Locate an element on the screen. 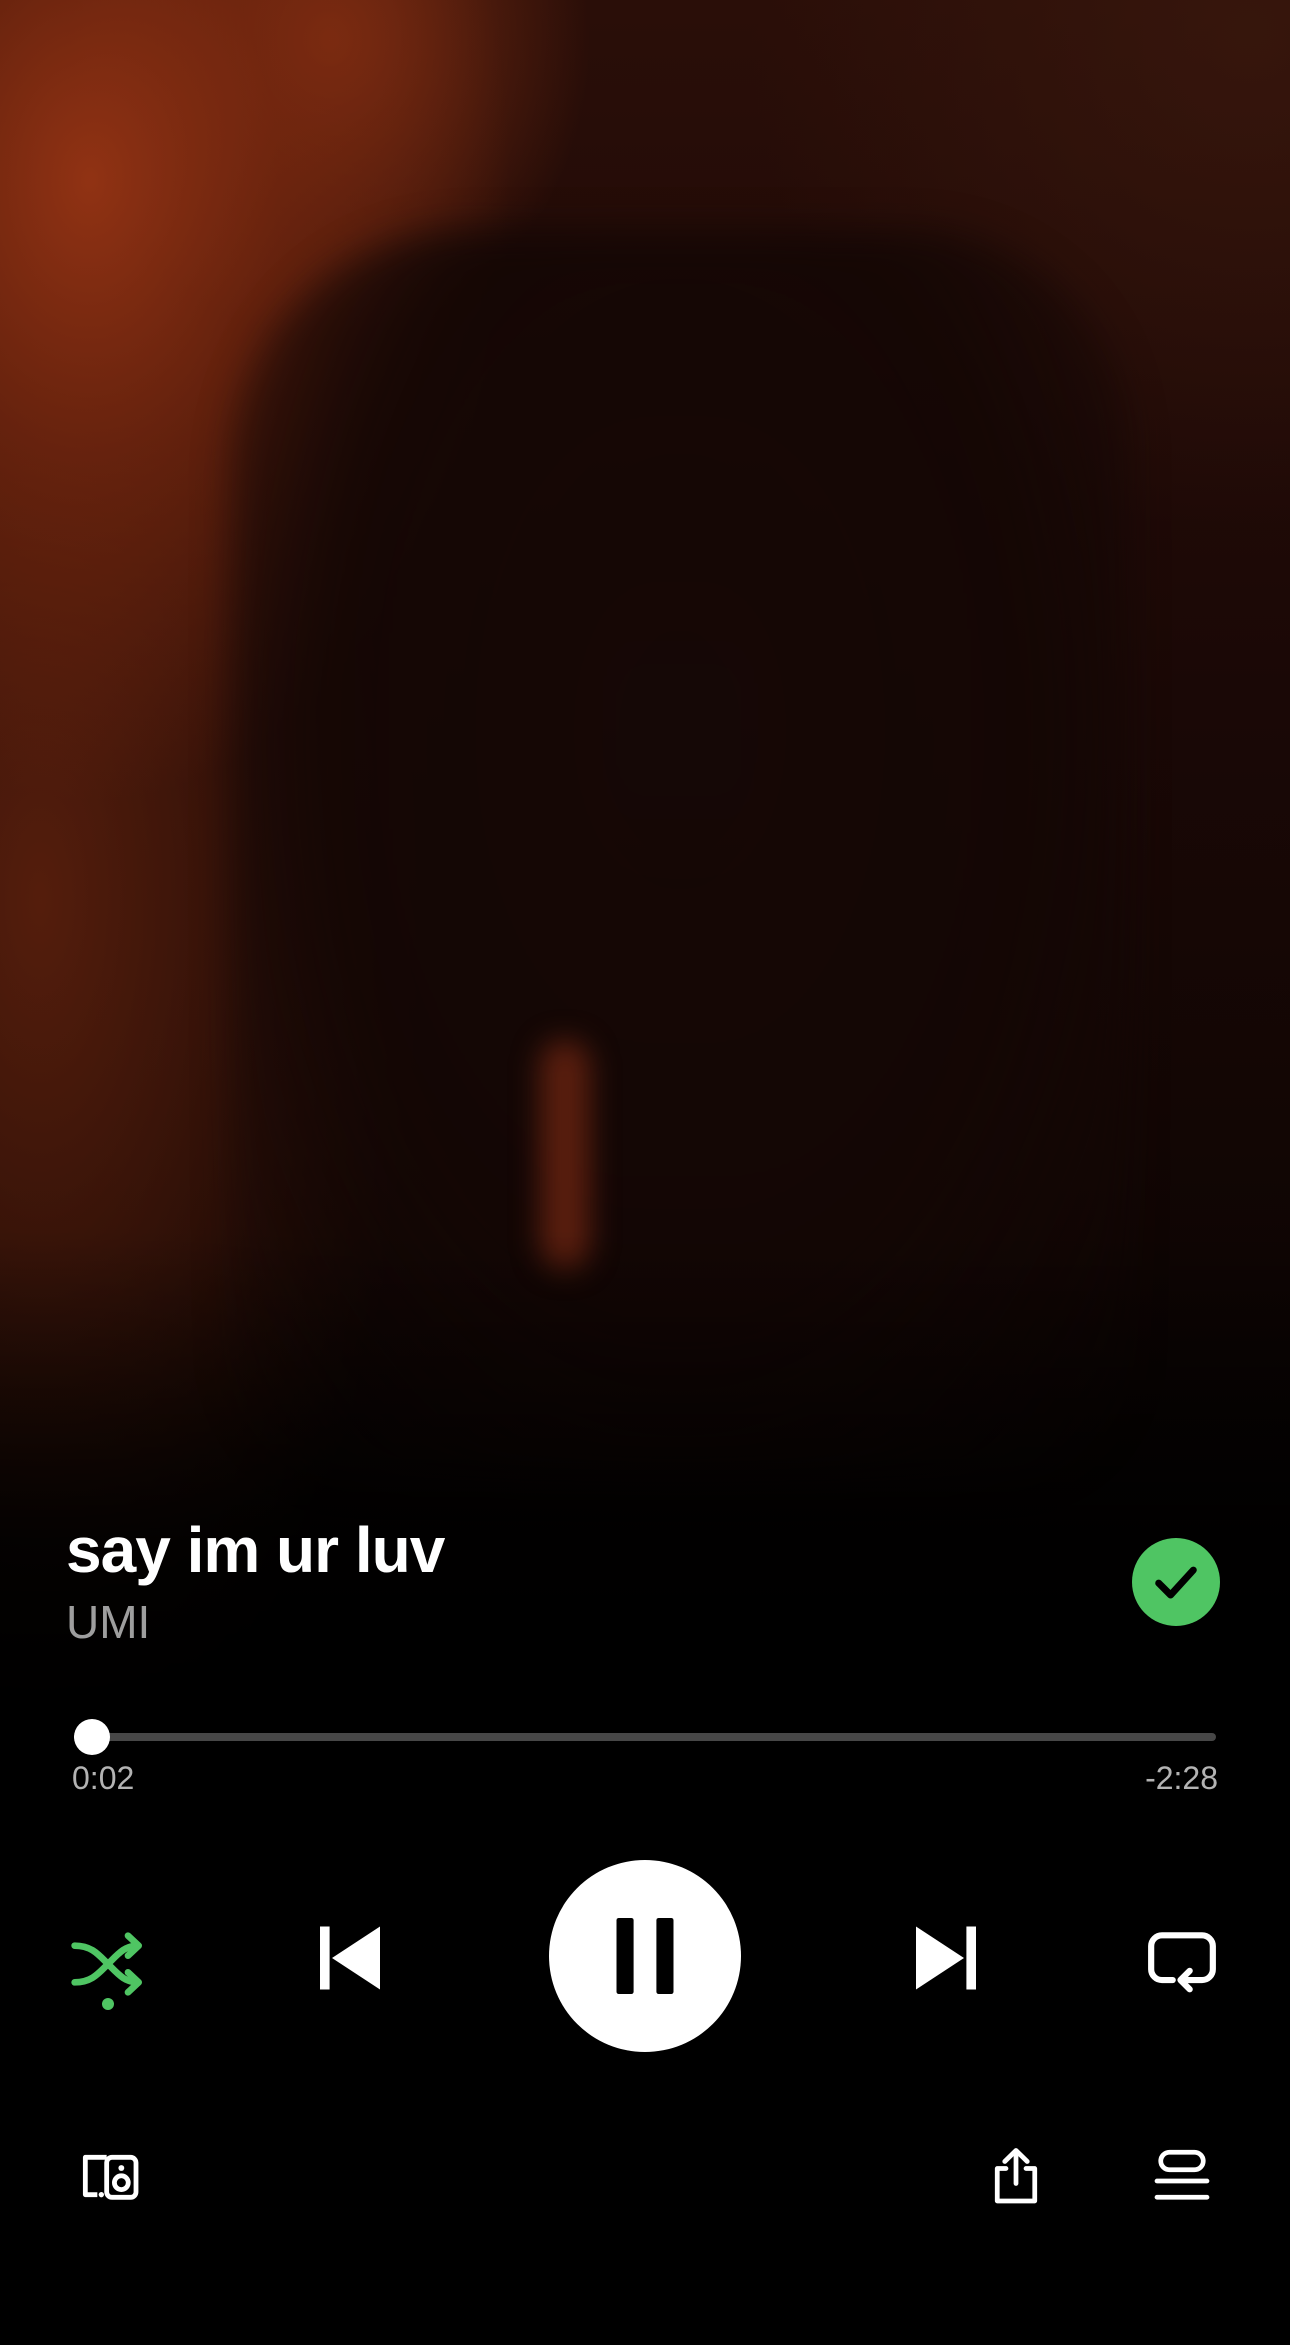  progress-bar is located at coordinates (645, 1737).